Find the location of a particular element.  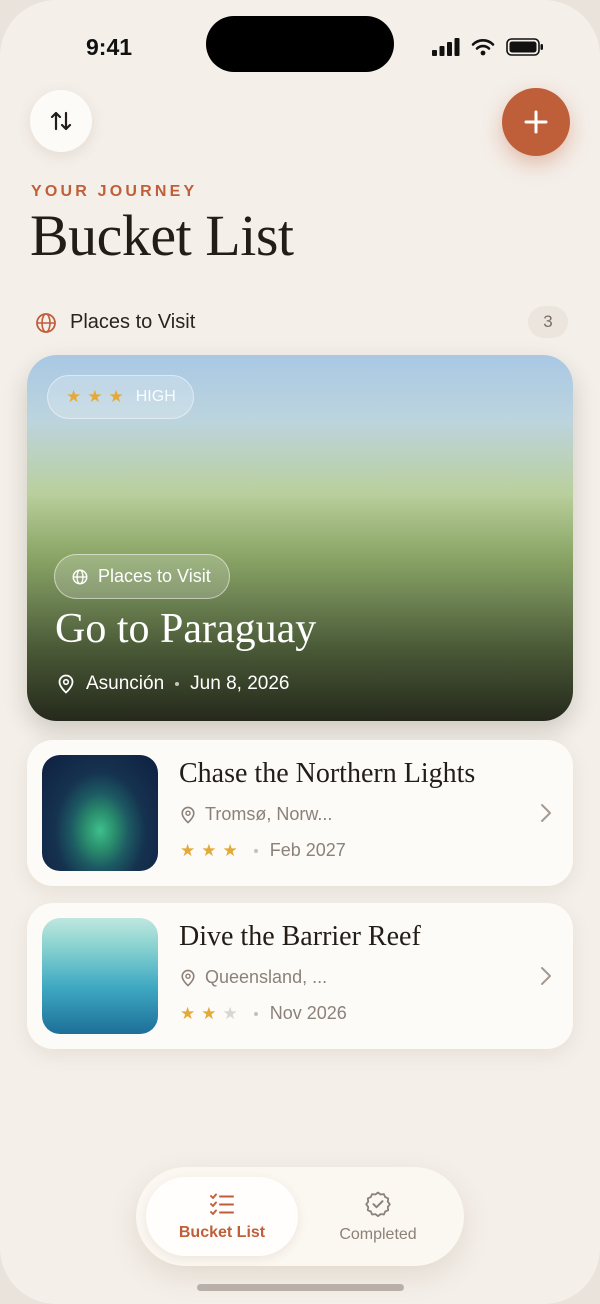

featured-location: Asunción is located at coordinates (125, 683).